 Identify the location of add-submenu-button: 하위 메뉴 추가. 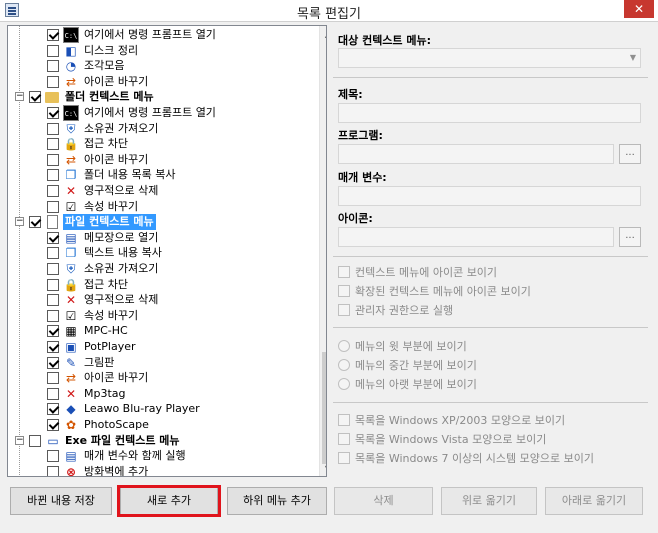
(277, 501).